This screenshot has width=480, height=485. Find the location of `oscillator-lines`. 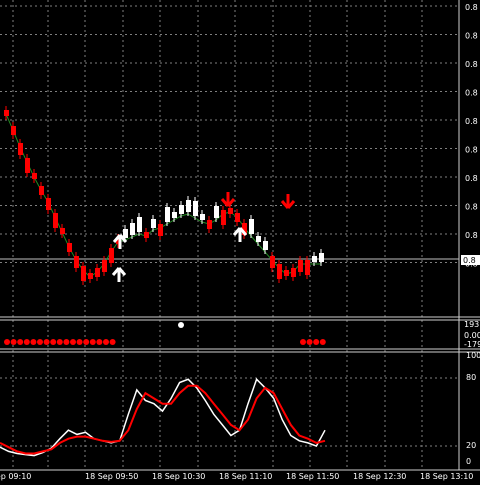

oscillator-lines is located at coordinates (163, 417).